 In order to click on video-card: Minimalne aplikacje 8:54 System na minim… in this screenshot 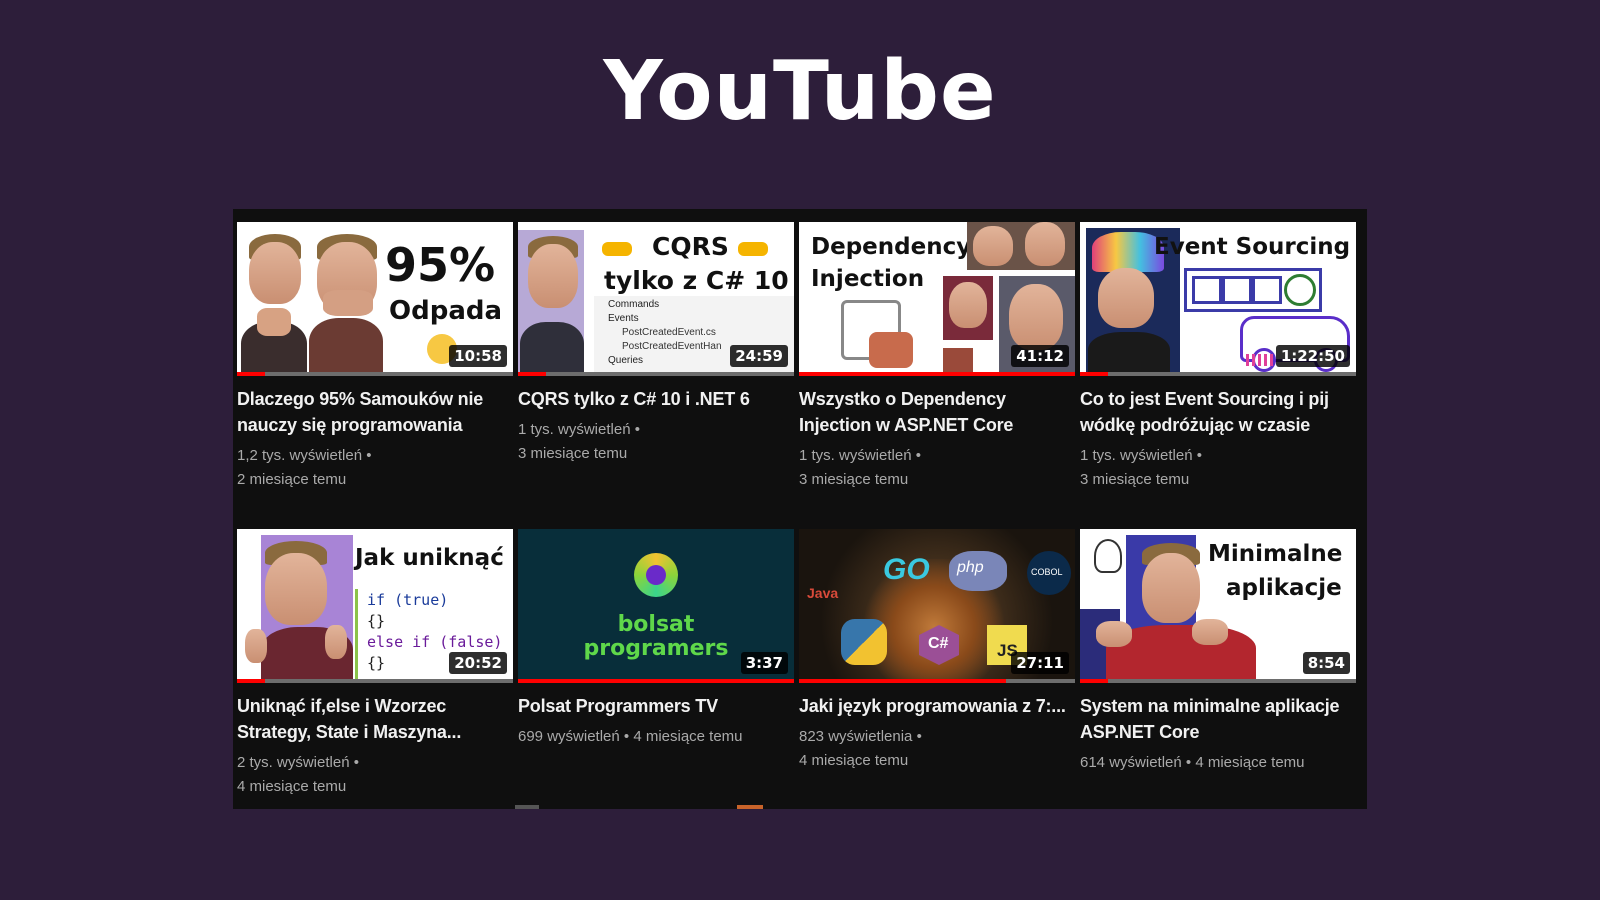, I will do `click(1218, 652)`.